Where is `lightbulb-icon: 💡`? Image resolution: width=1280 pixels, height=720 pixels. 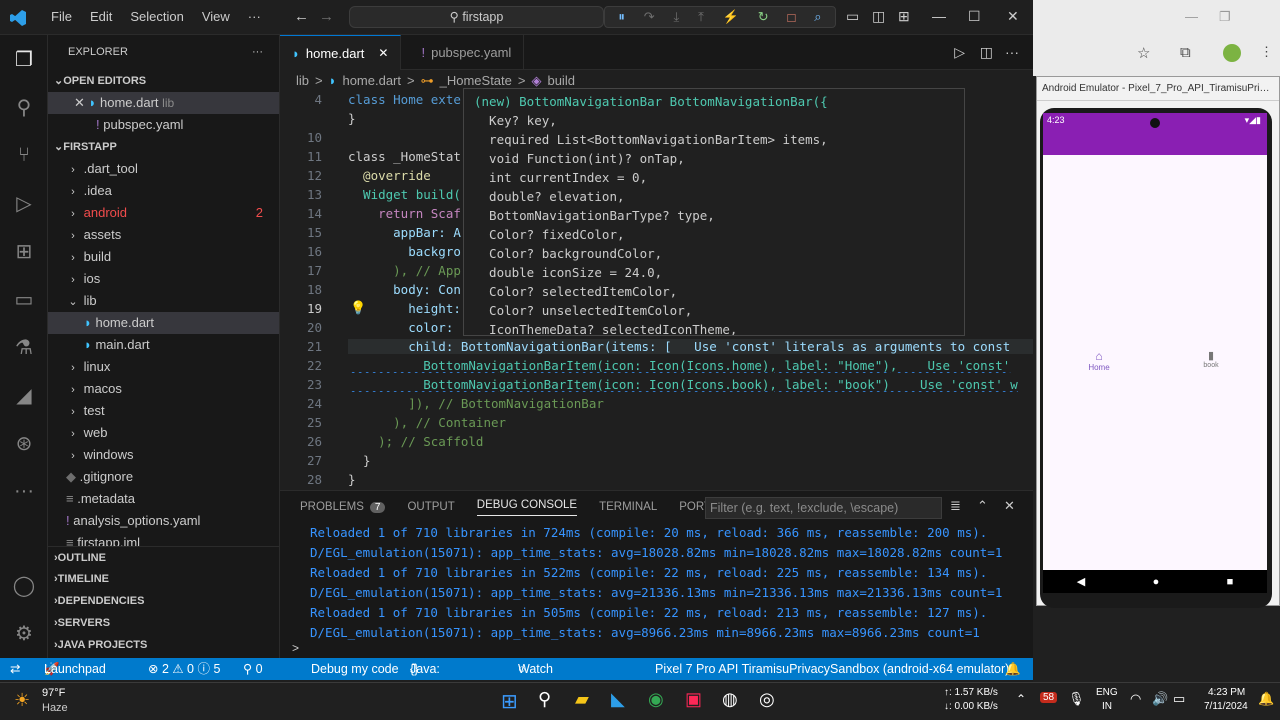
lightbulb-icon: 💡 is located at coordinates (358, 308).